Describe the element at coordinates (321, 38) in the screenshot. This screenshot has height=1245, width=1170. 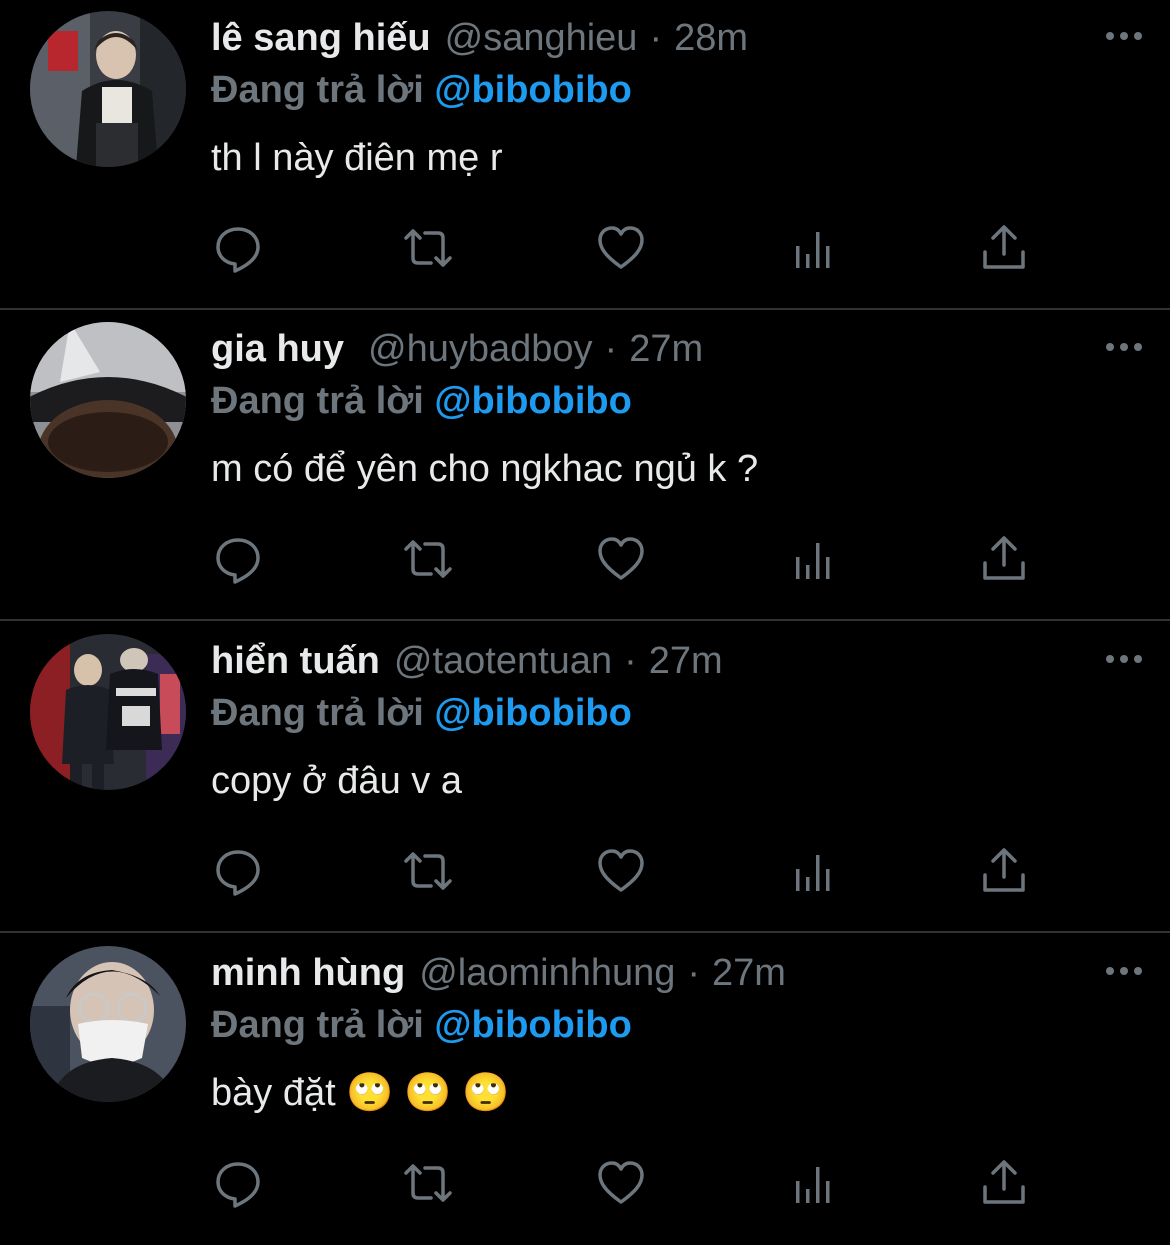
I see `display-name: lê sang hiếu` at that location.